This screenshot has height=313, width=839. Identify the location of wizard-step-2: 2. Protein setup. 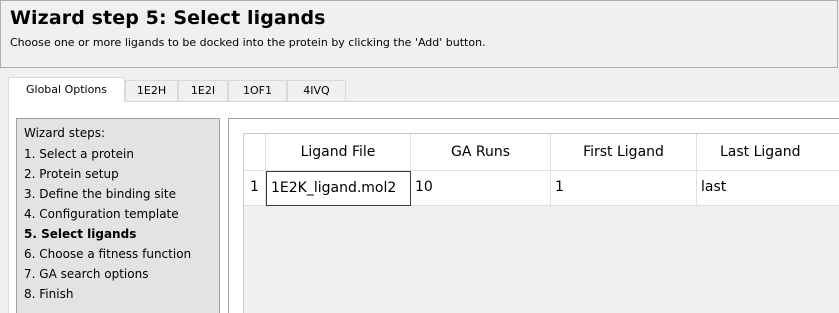
(71, 174).